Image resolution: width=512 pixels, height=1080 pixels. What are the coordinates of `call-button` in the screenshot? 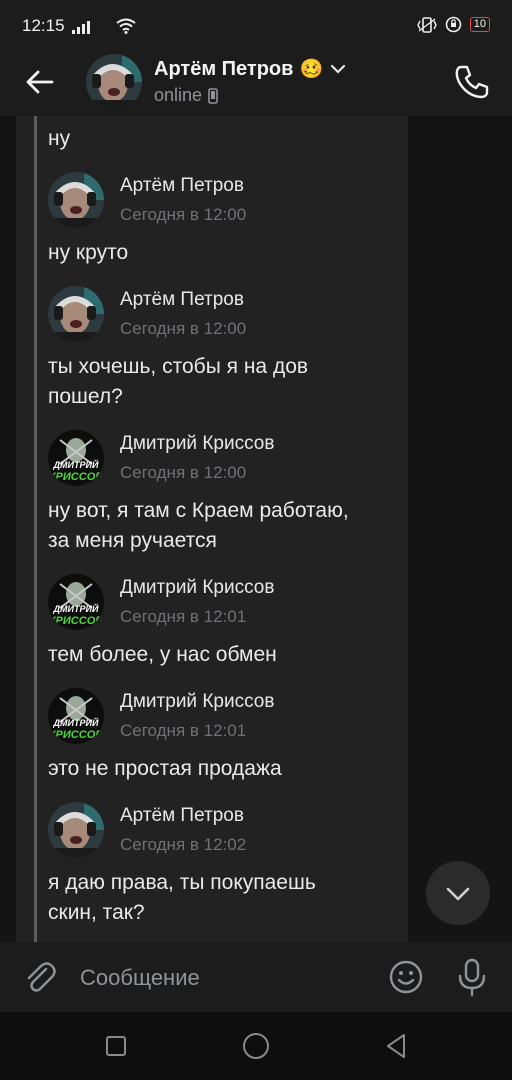 It's located at (472, 82).